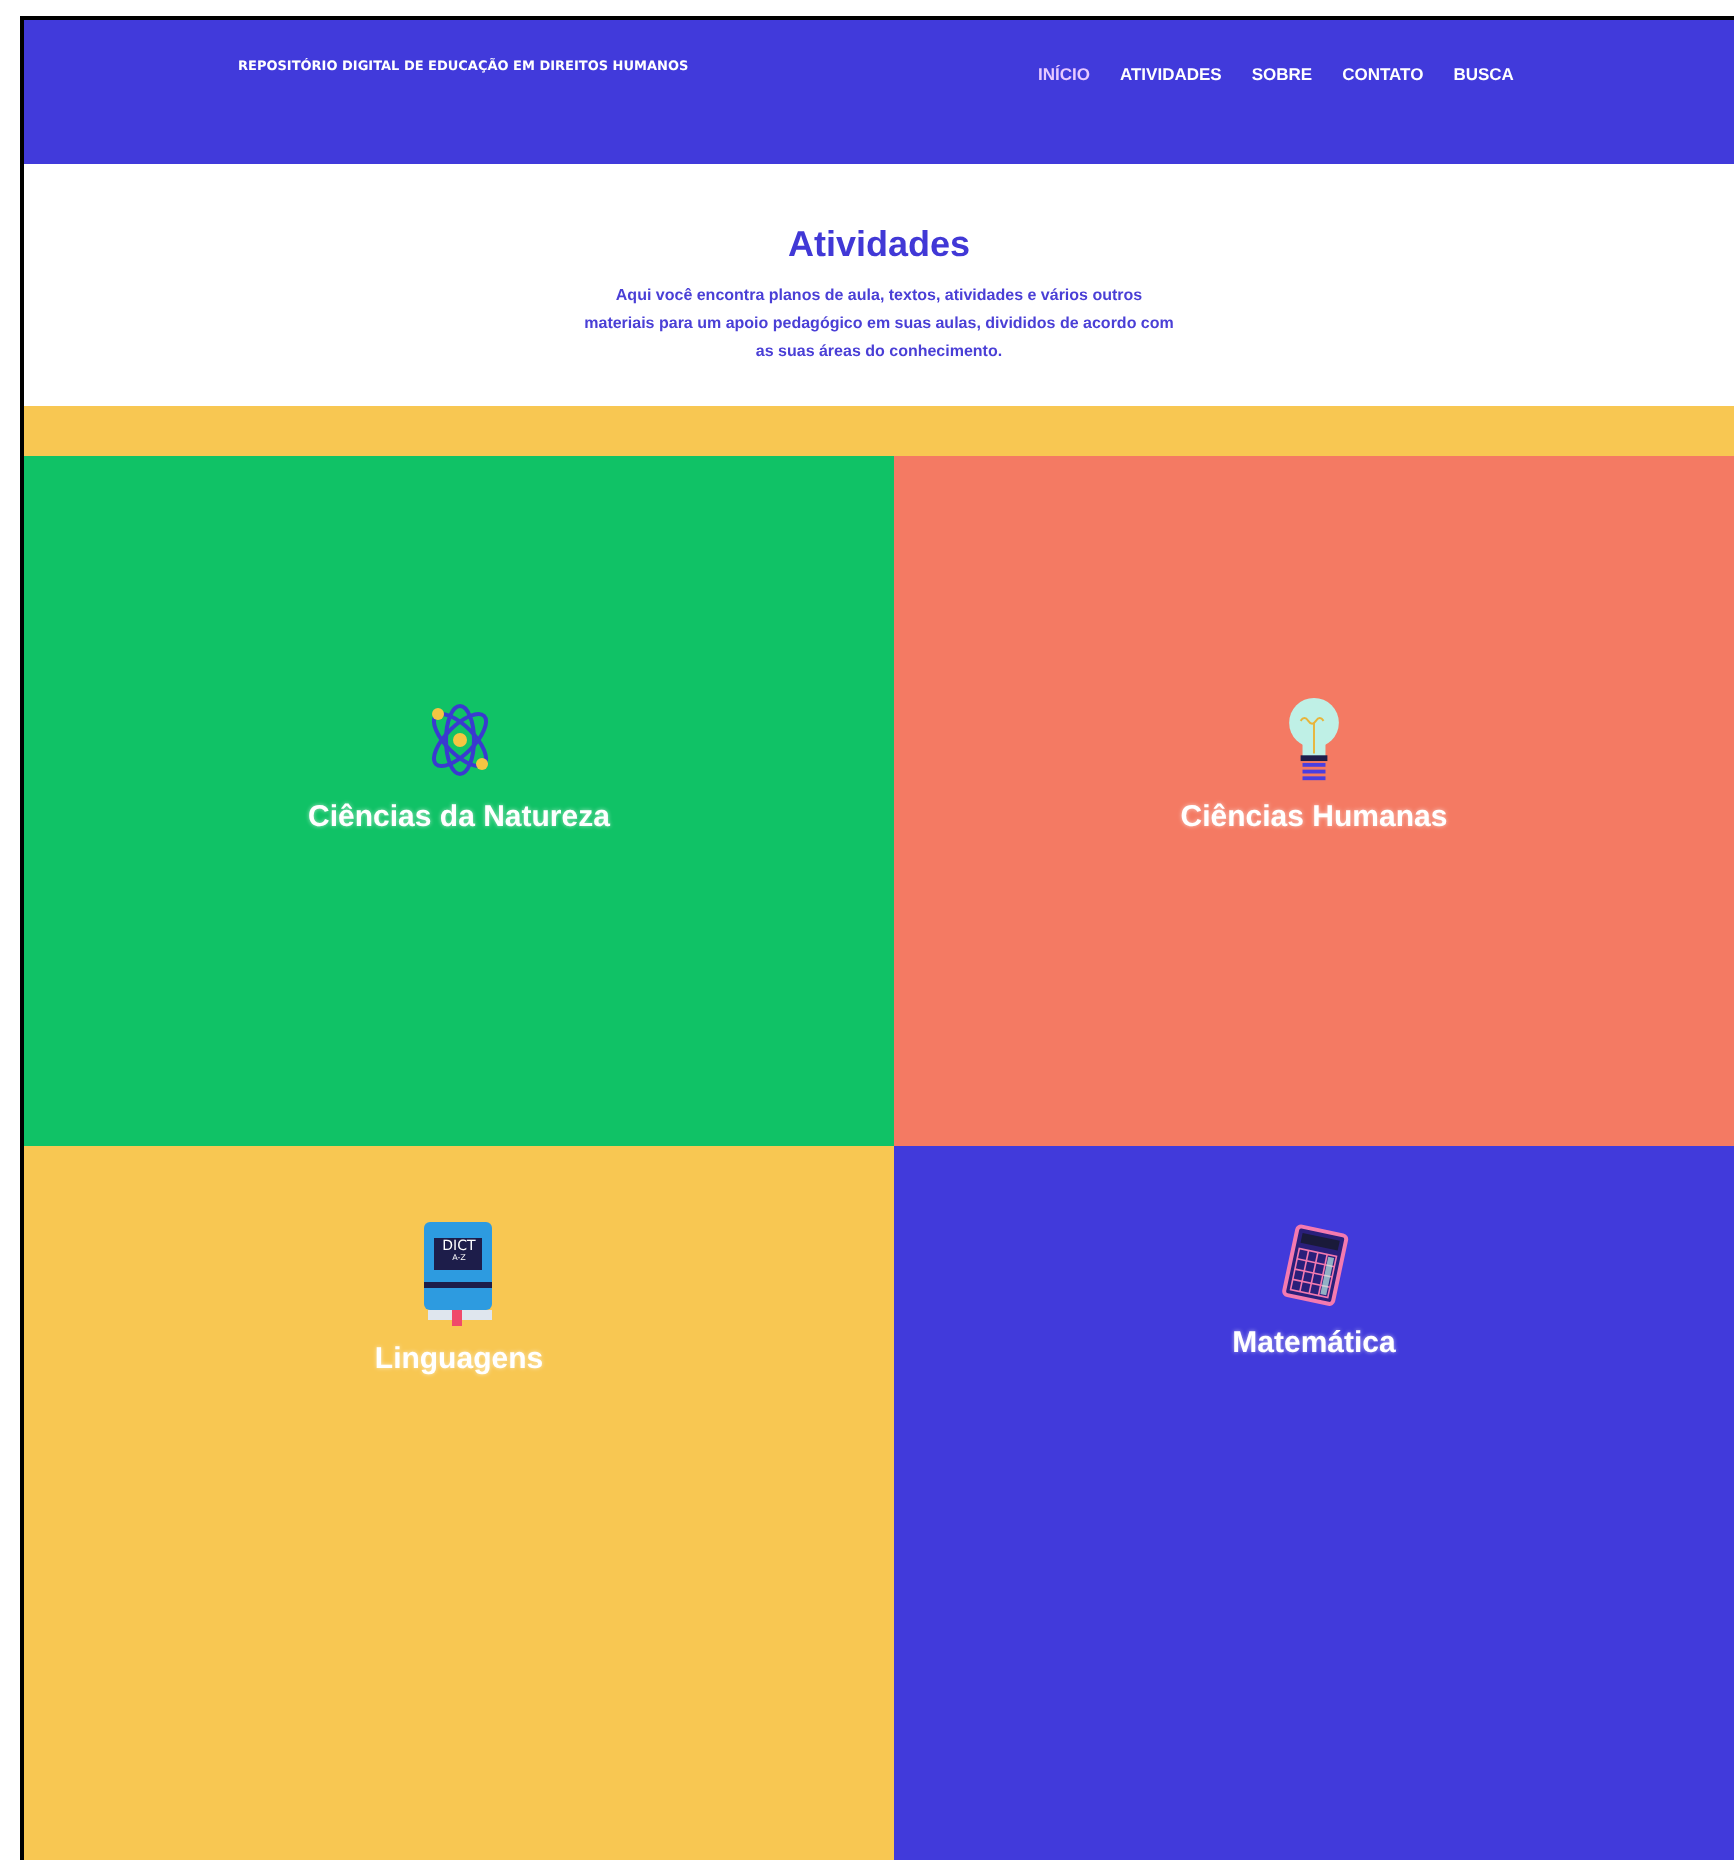 The height and width of the screenshot is (1860, 1734). Describe the element at coordinates (879, 324) in the screenshot. I see `intro-text: Aqui você encontra planos de aula, textos, atividades e vários outros materiais para um apoio pedagógico em suas aulas, divididos de acordo com as suas áreas do conhecimento.` at that location.